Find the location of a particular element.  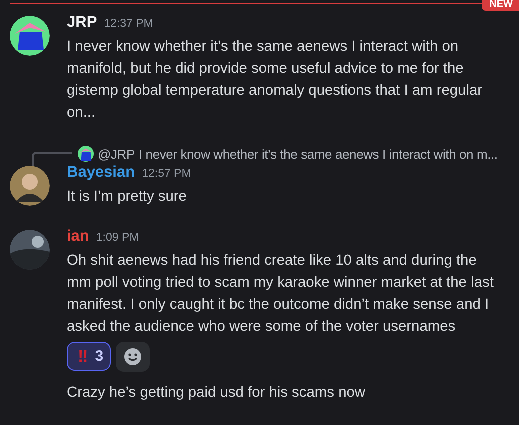

message-text: It is I’m pretty sure is located at coordinates (127, 197).